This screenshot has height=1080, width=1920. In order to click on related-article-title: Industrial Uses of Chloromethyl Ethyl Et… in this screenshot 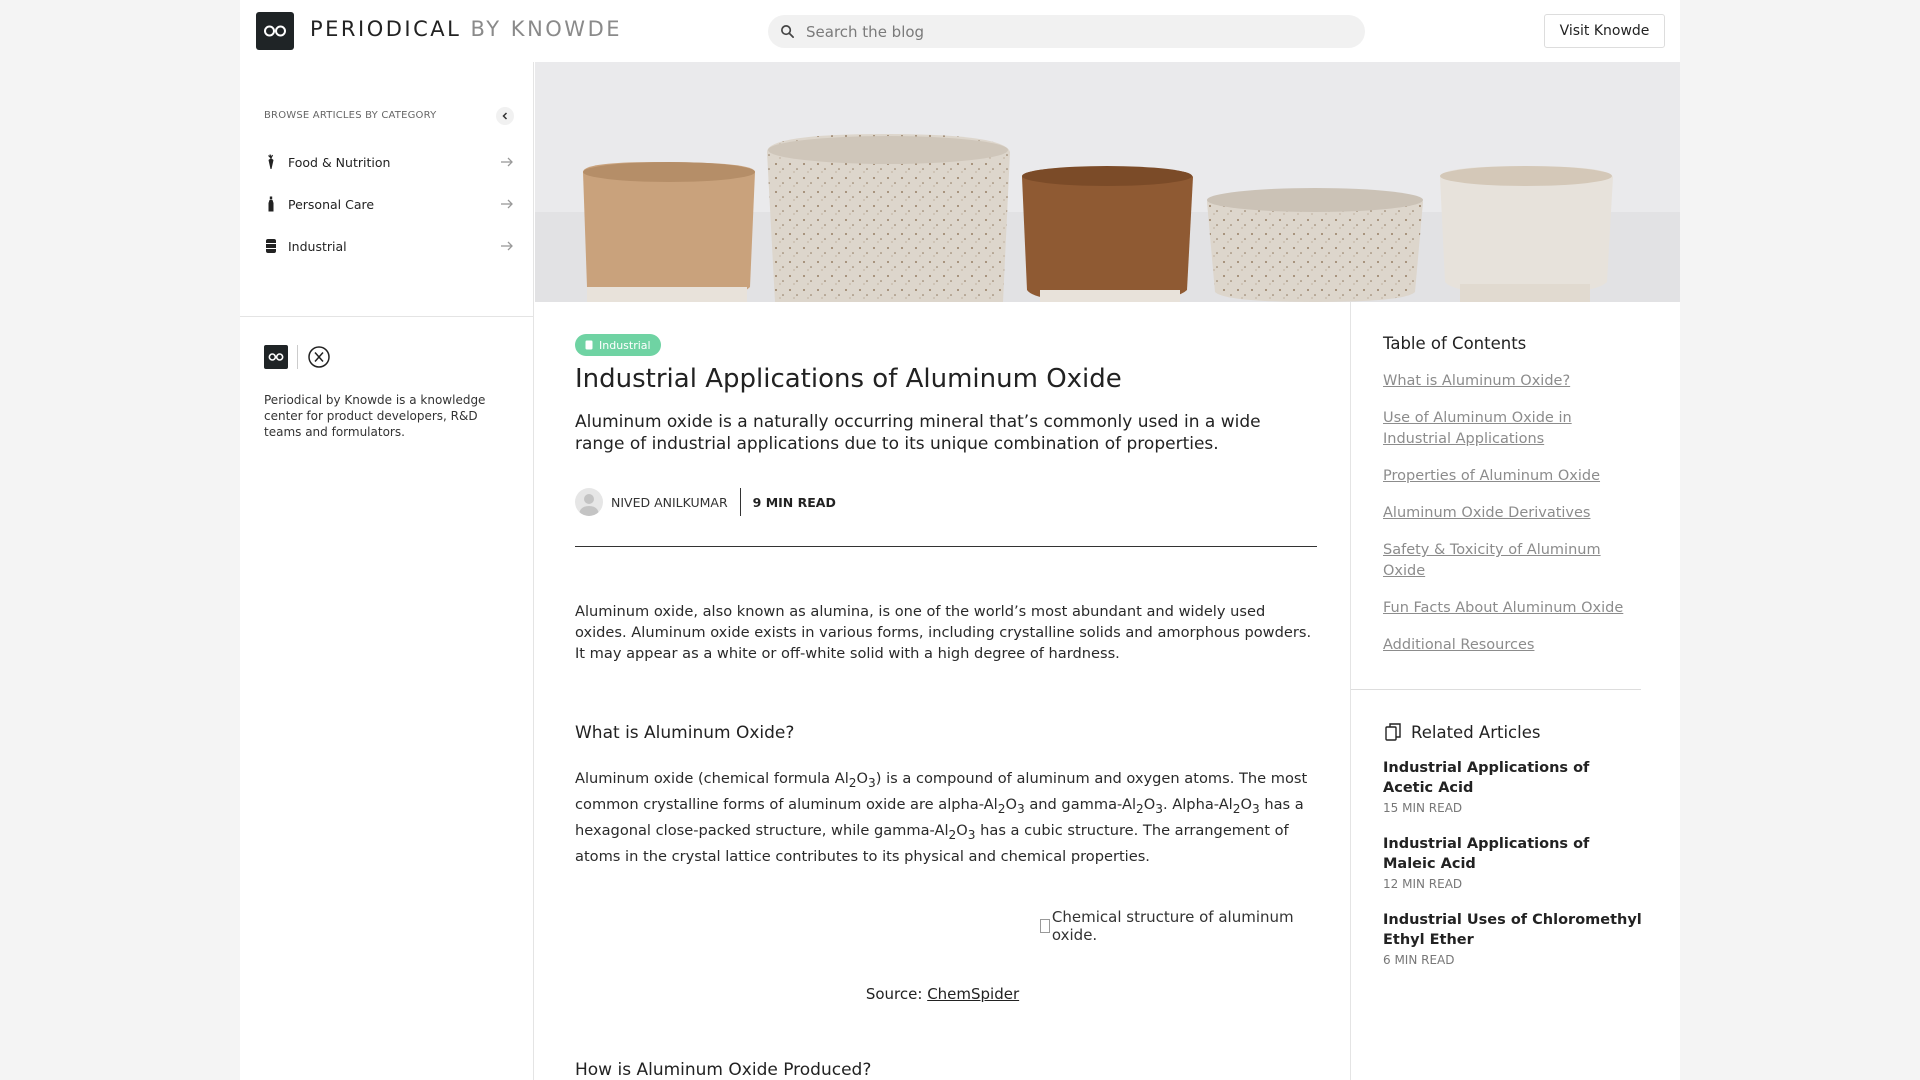, I will do `click(1512, 930)`.